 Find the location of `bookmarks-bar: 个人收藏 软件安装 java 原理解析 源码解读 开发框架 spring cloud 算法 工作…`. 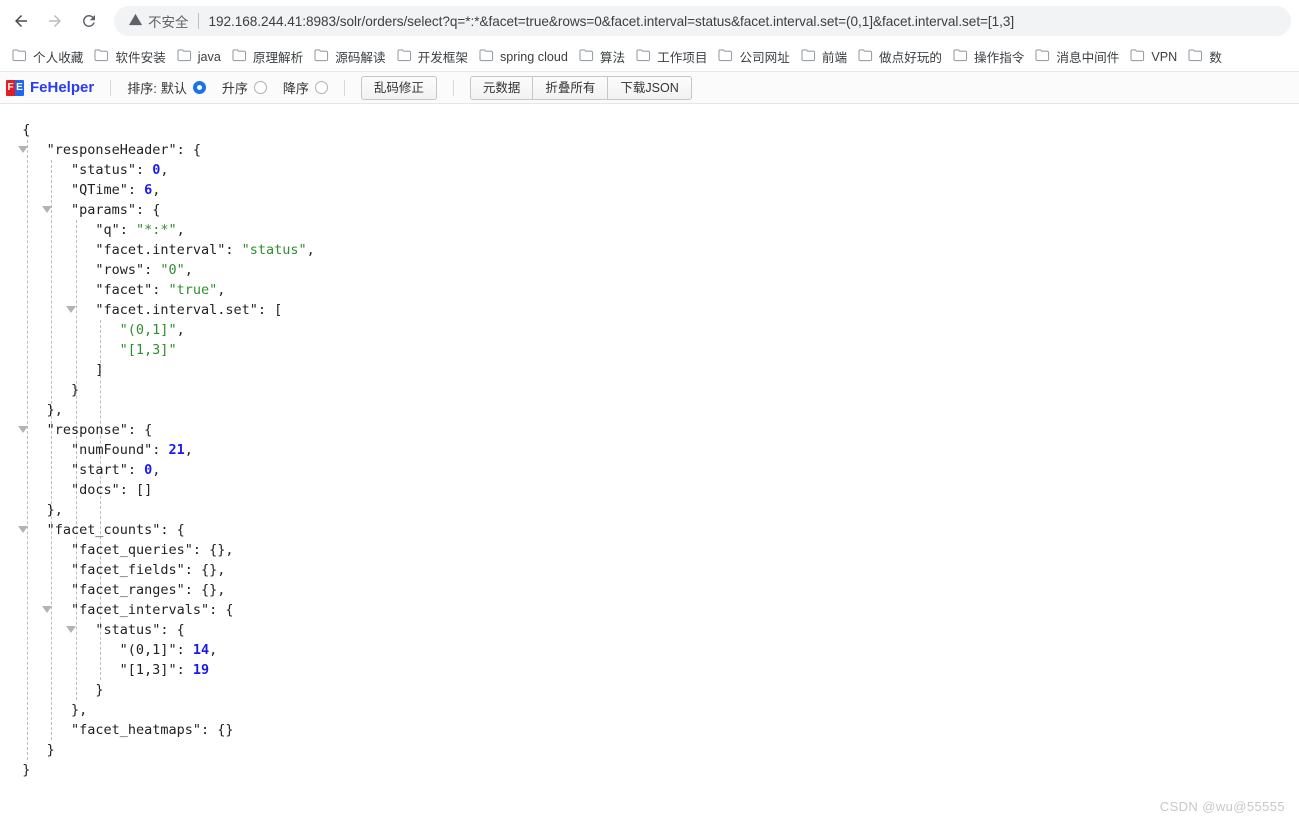

bookmarks-bar: 个人收藏 软件安装 java 原理解析 源码解读 开发框架 spring cloud 算法 工作… is located at coordinates (649, 57).